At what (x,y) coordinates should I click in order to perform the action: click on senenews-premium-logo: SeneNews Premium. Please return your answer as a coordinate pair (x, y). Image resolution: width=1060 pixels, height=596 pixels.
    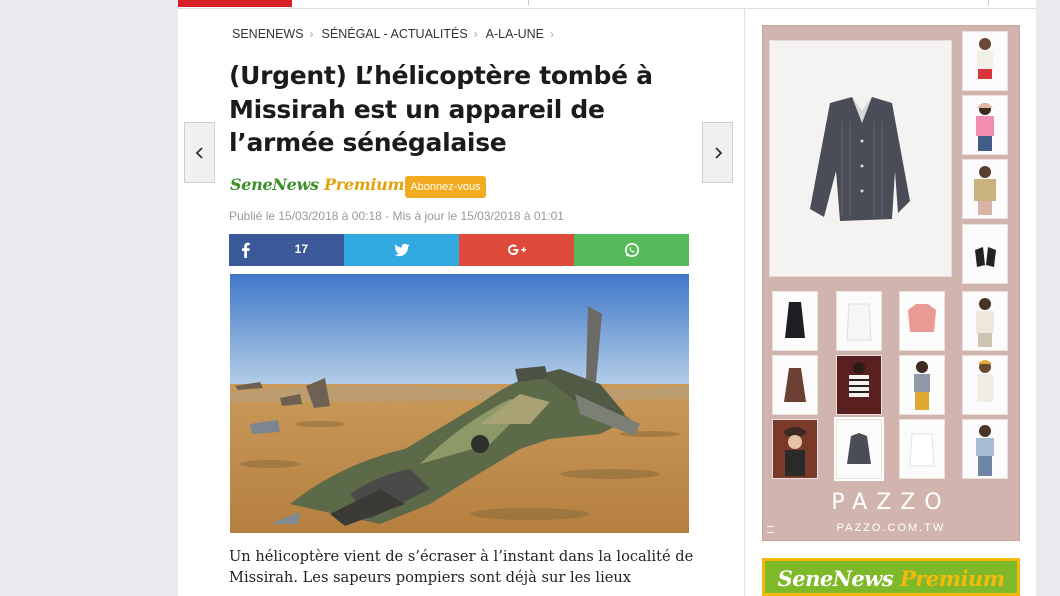
    Looking at the image, I should click on (317, 184).